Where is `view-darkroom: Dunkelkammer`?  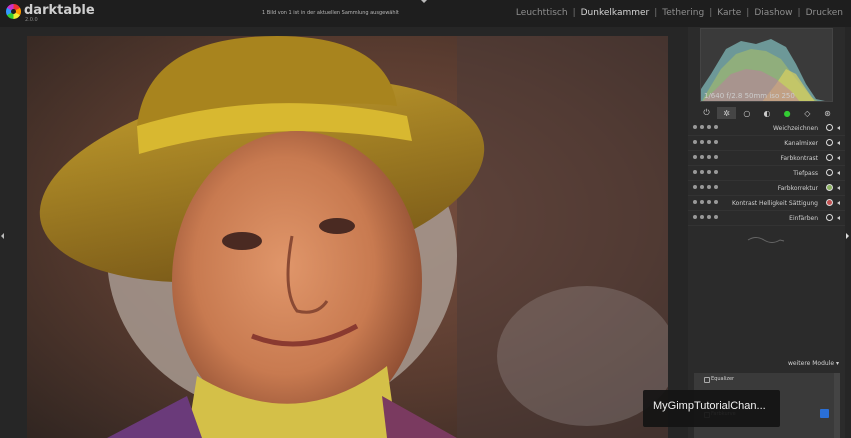 view-darkroom: Dunkelkammer is located at coordinates (615, 13).